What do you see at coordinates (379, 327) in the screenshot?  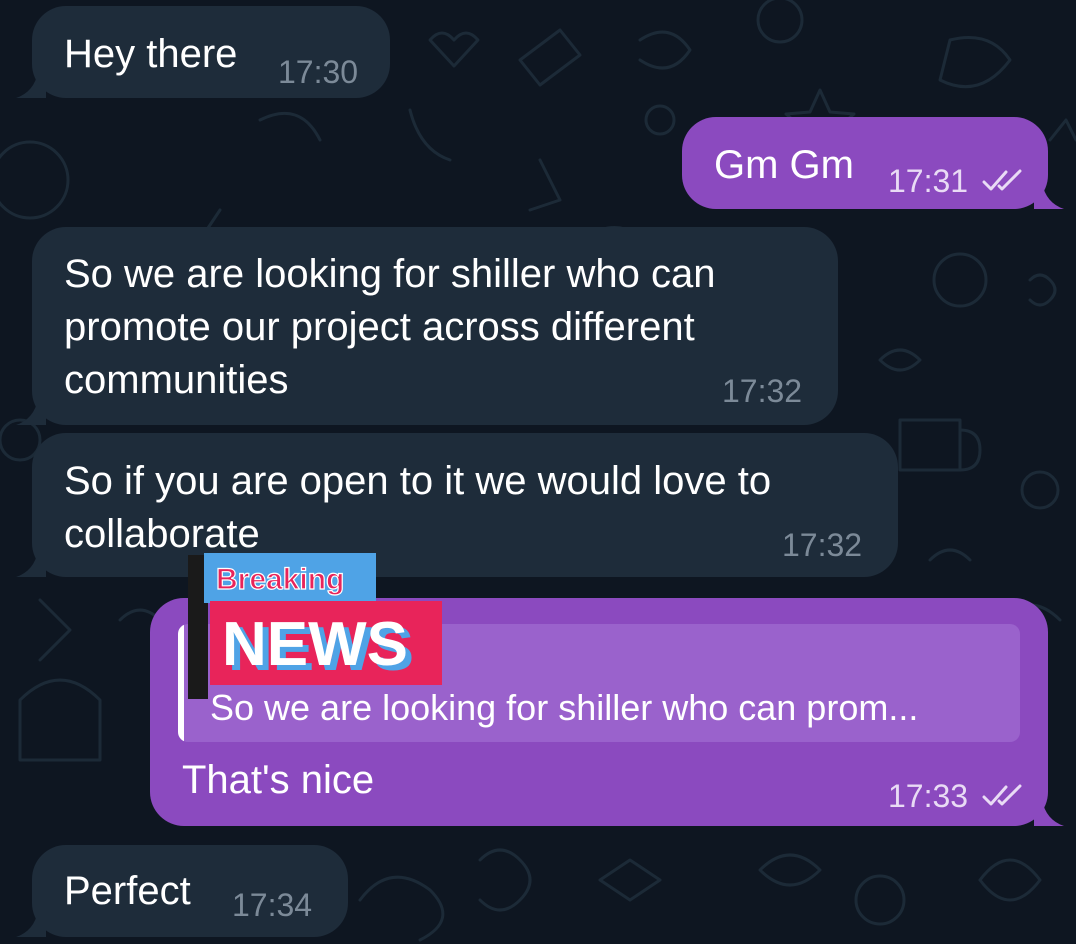 I see `message-text-line: promote our project across different` at bounding box center [379, 327].